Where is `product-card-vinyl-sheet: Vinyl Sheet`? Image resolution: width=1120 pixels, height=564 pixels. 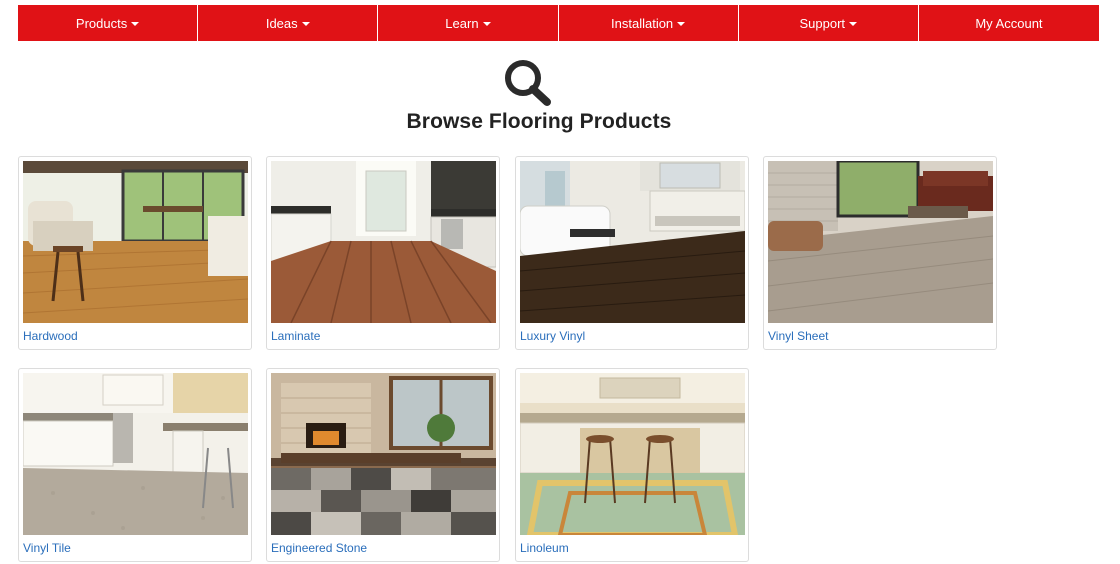
product-card-vinyl-sheet: Vinyl Sheet is located at coordinates (880, 253).